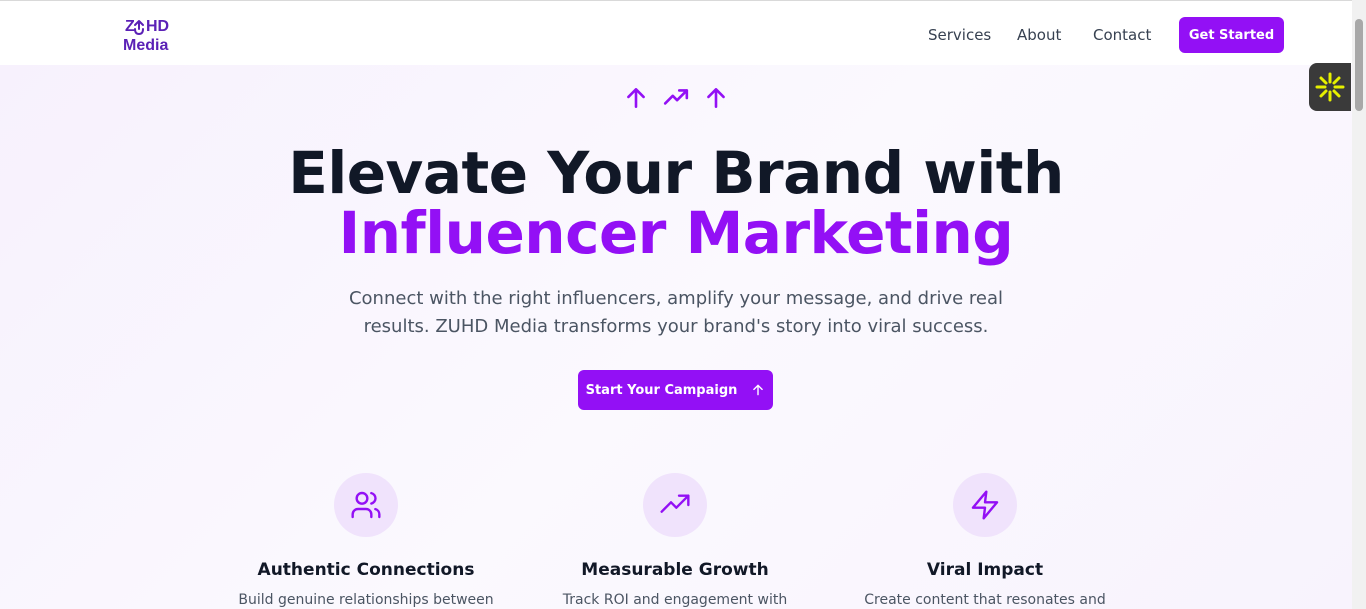  Describe the element at coordinates (959, 35) in the screenshot. I see `nav-link-services: Services` at that location.